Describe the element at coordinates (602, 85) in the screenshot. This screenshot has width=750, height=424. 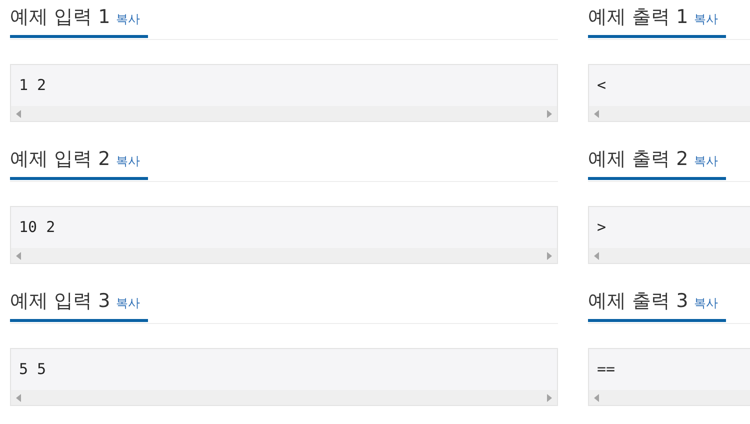
I see `sample-text: <` at that location.